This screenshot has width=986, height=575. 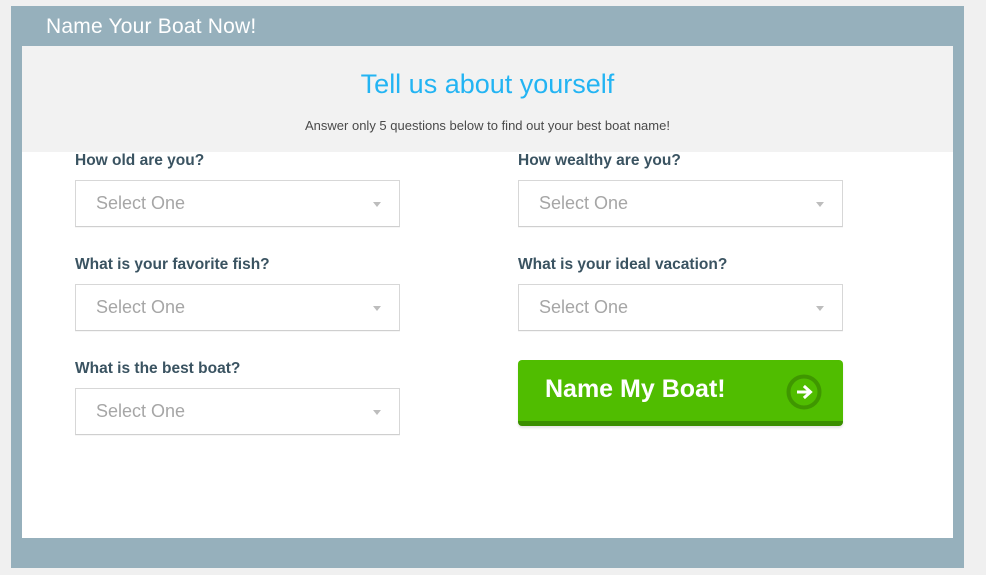 What do you see at coordinates (141, 411) in the screenshot?
I see `select-best-boat-value: Select One` at bounding box center [141, 411].